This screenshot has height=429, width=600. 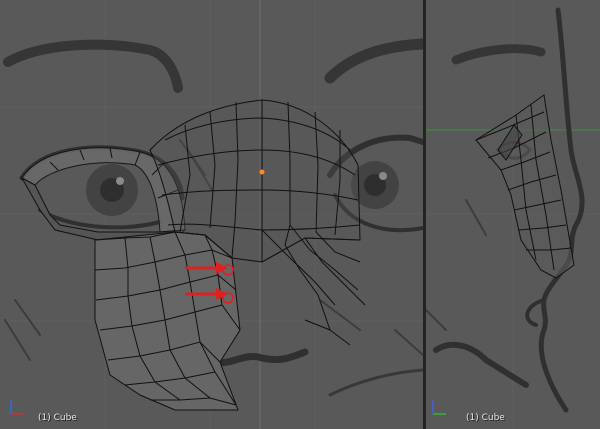 I want to click on selected-vertex, so click(x=262, y=172).